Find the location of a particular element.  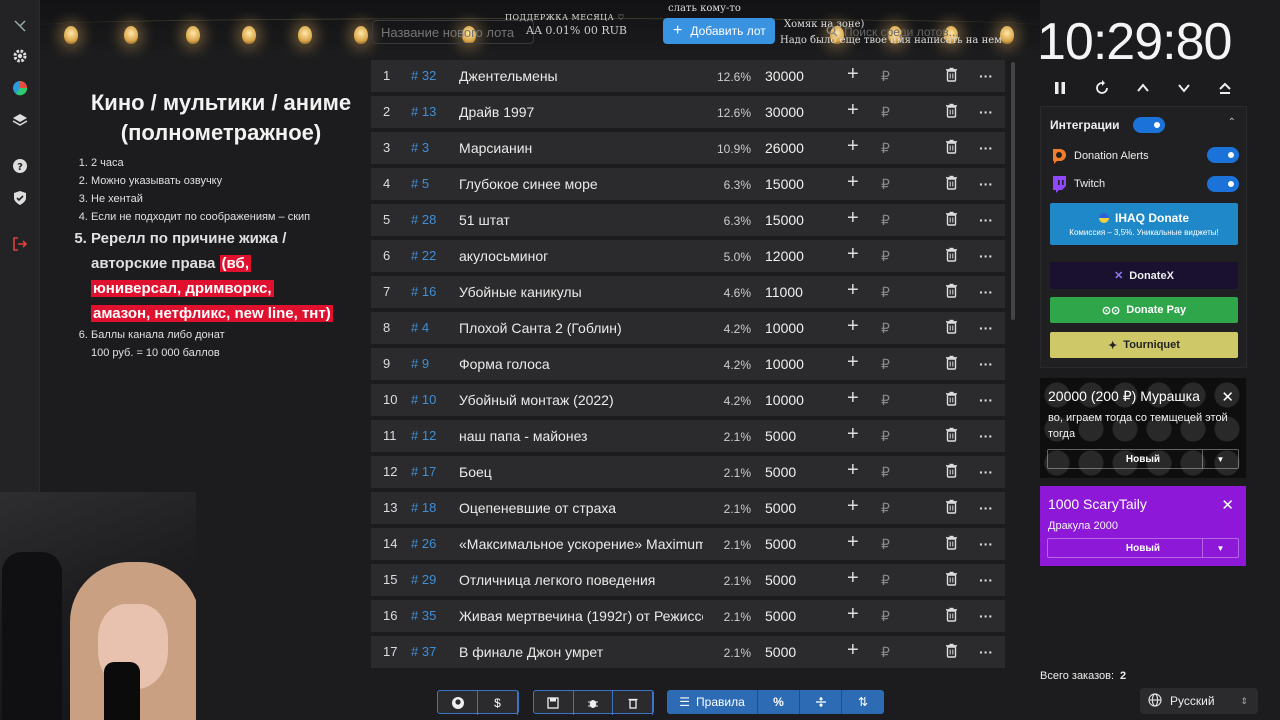

double-chevron-up-icon is located at coordinates (1225, 88).